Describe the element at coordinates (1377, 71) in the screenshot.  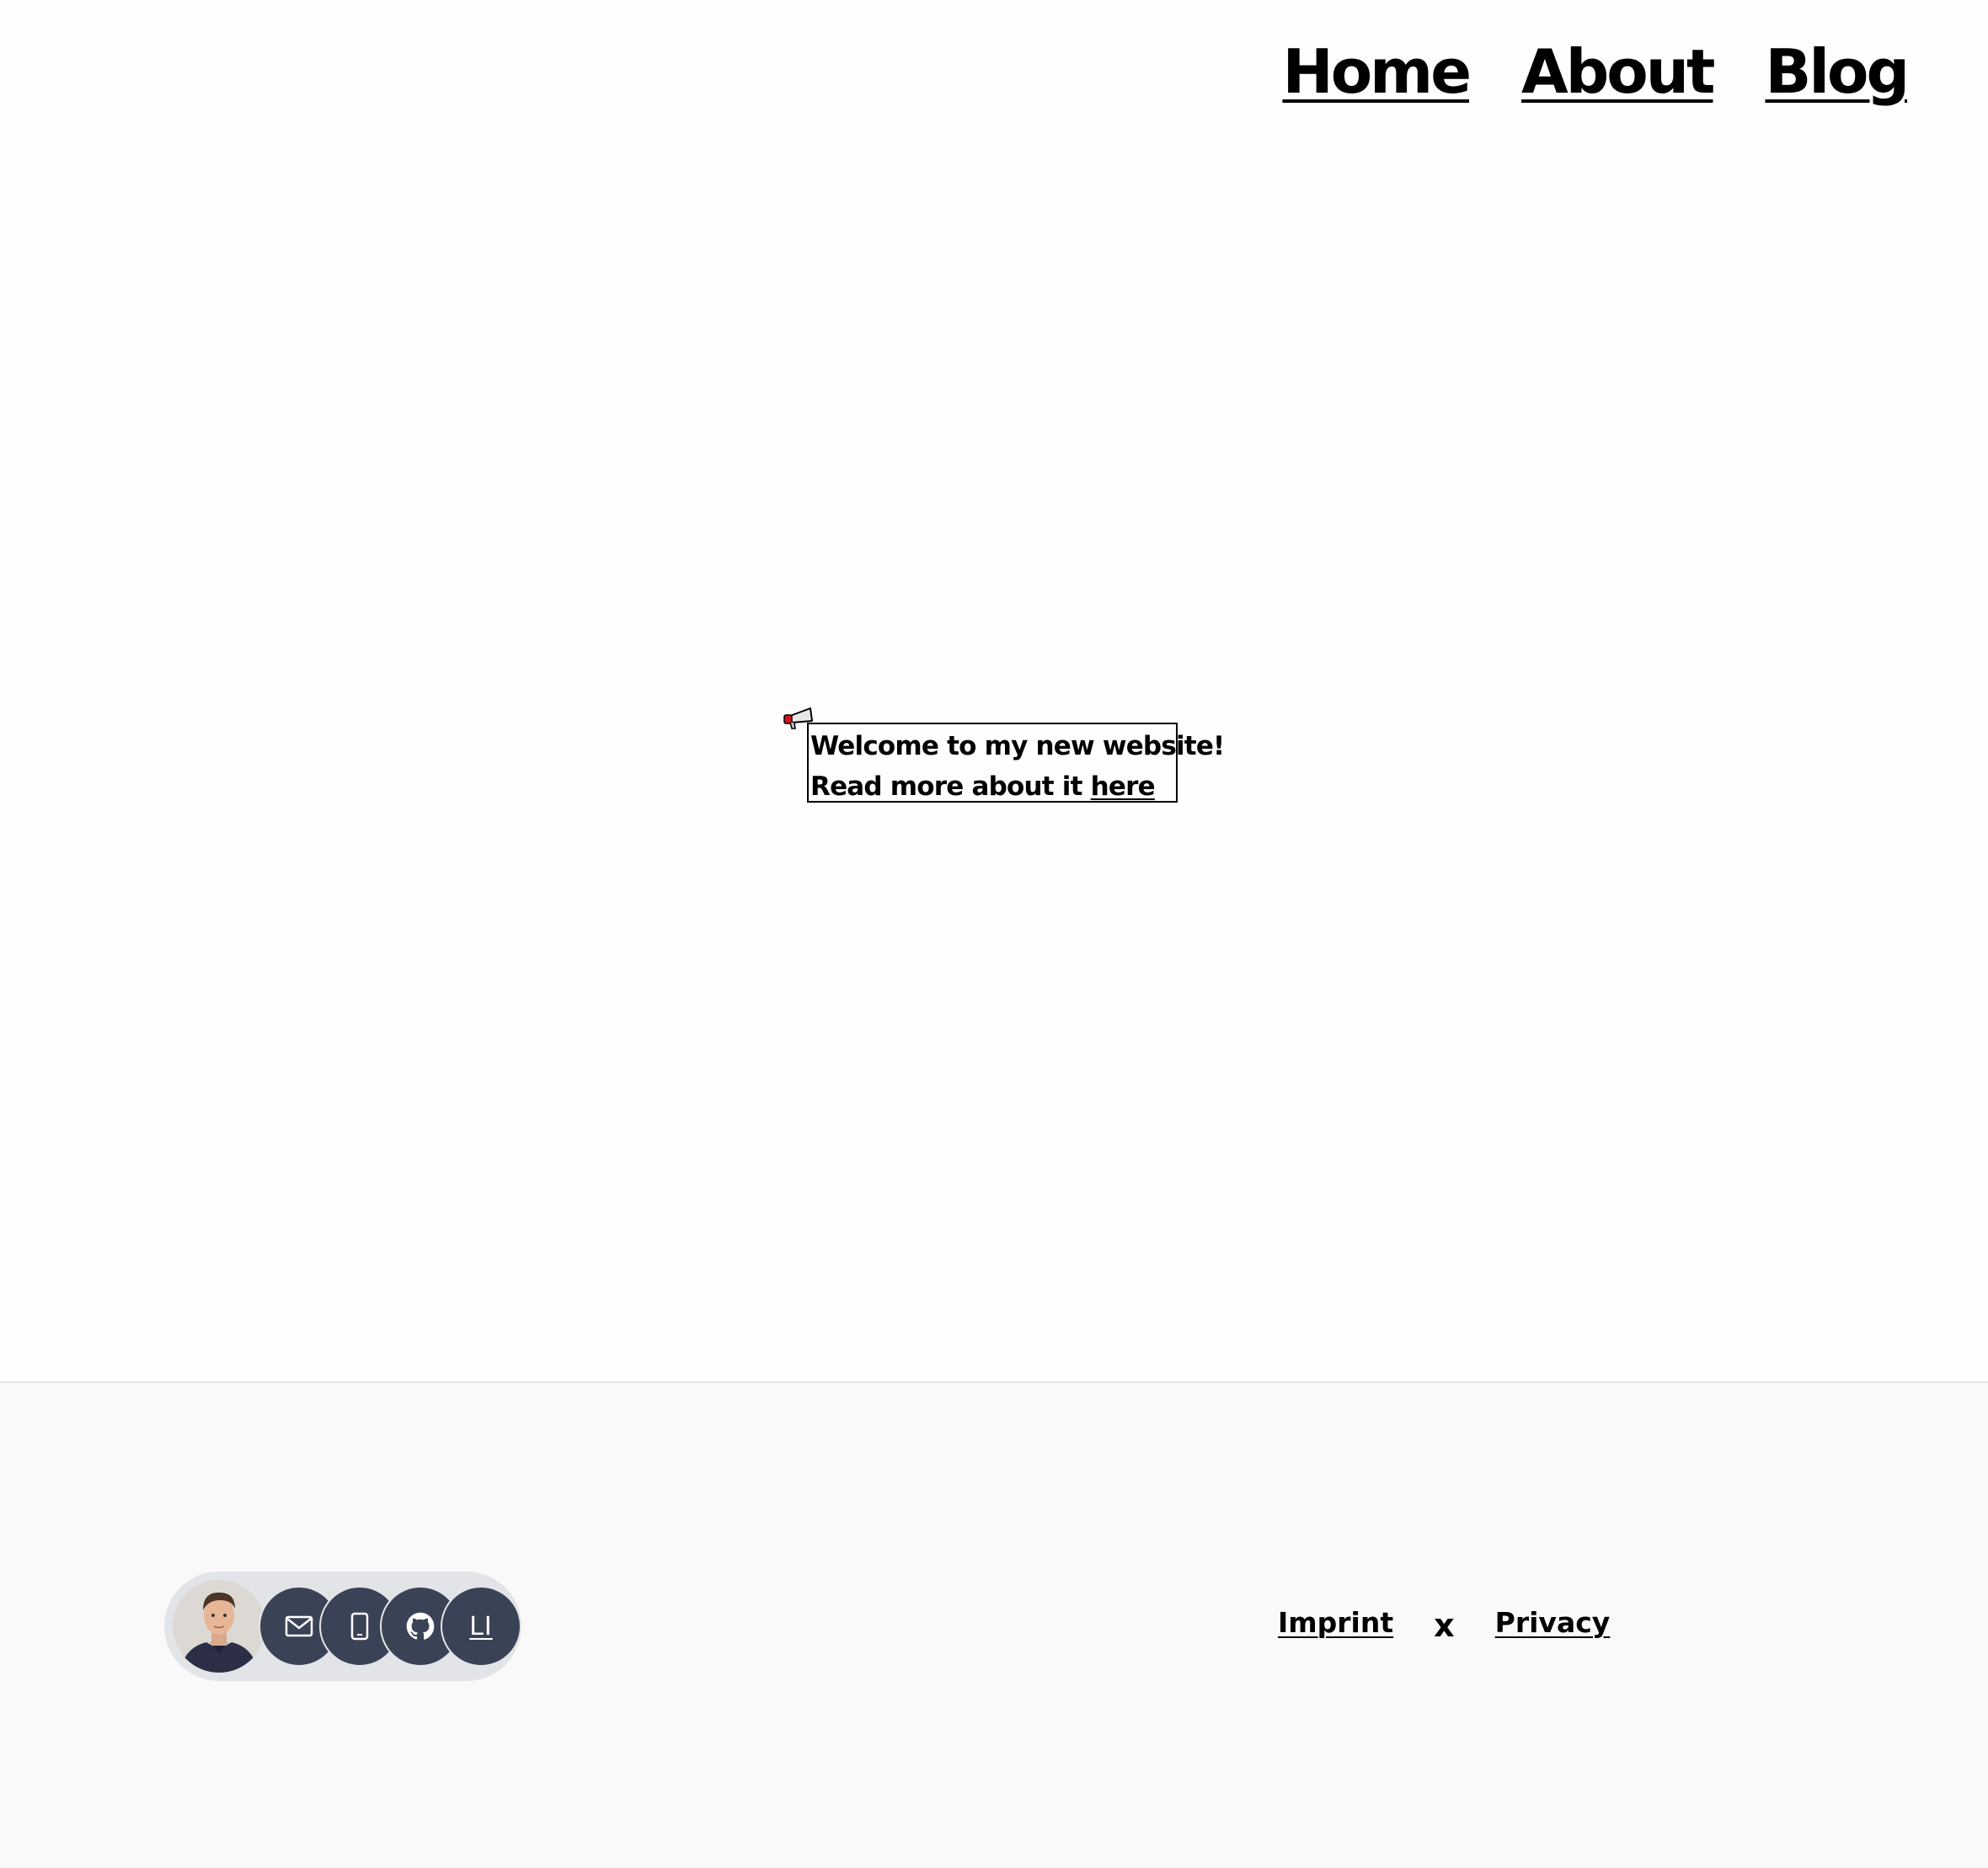
I see `nav-link-home: Home` at that location.